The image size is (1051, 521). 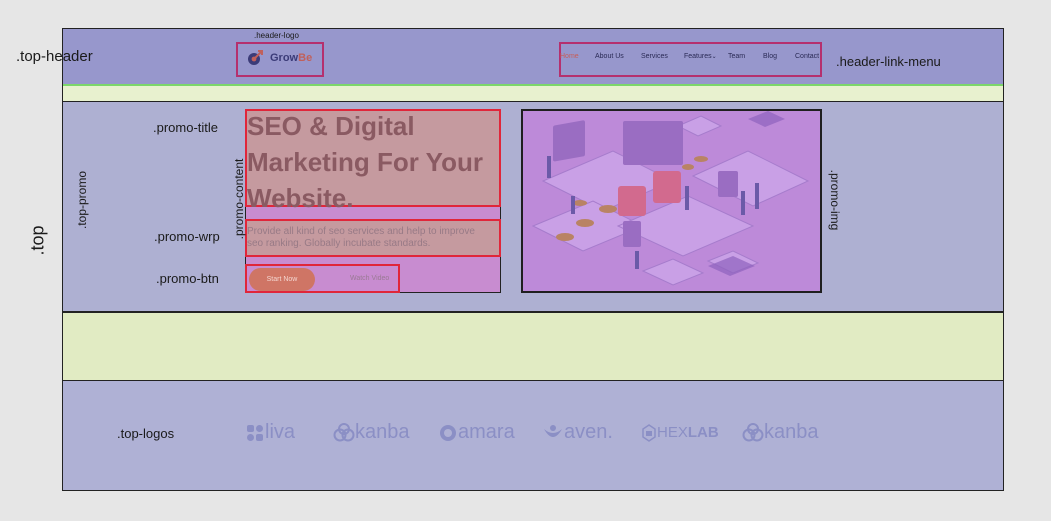 I want to click on nav-item-features: Features⌄, so click(x=700, y=56).